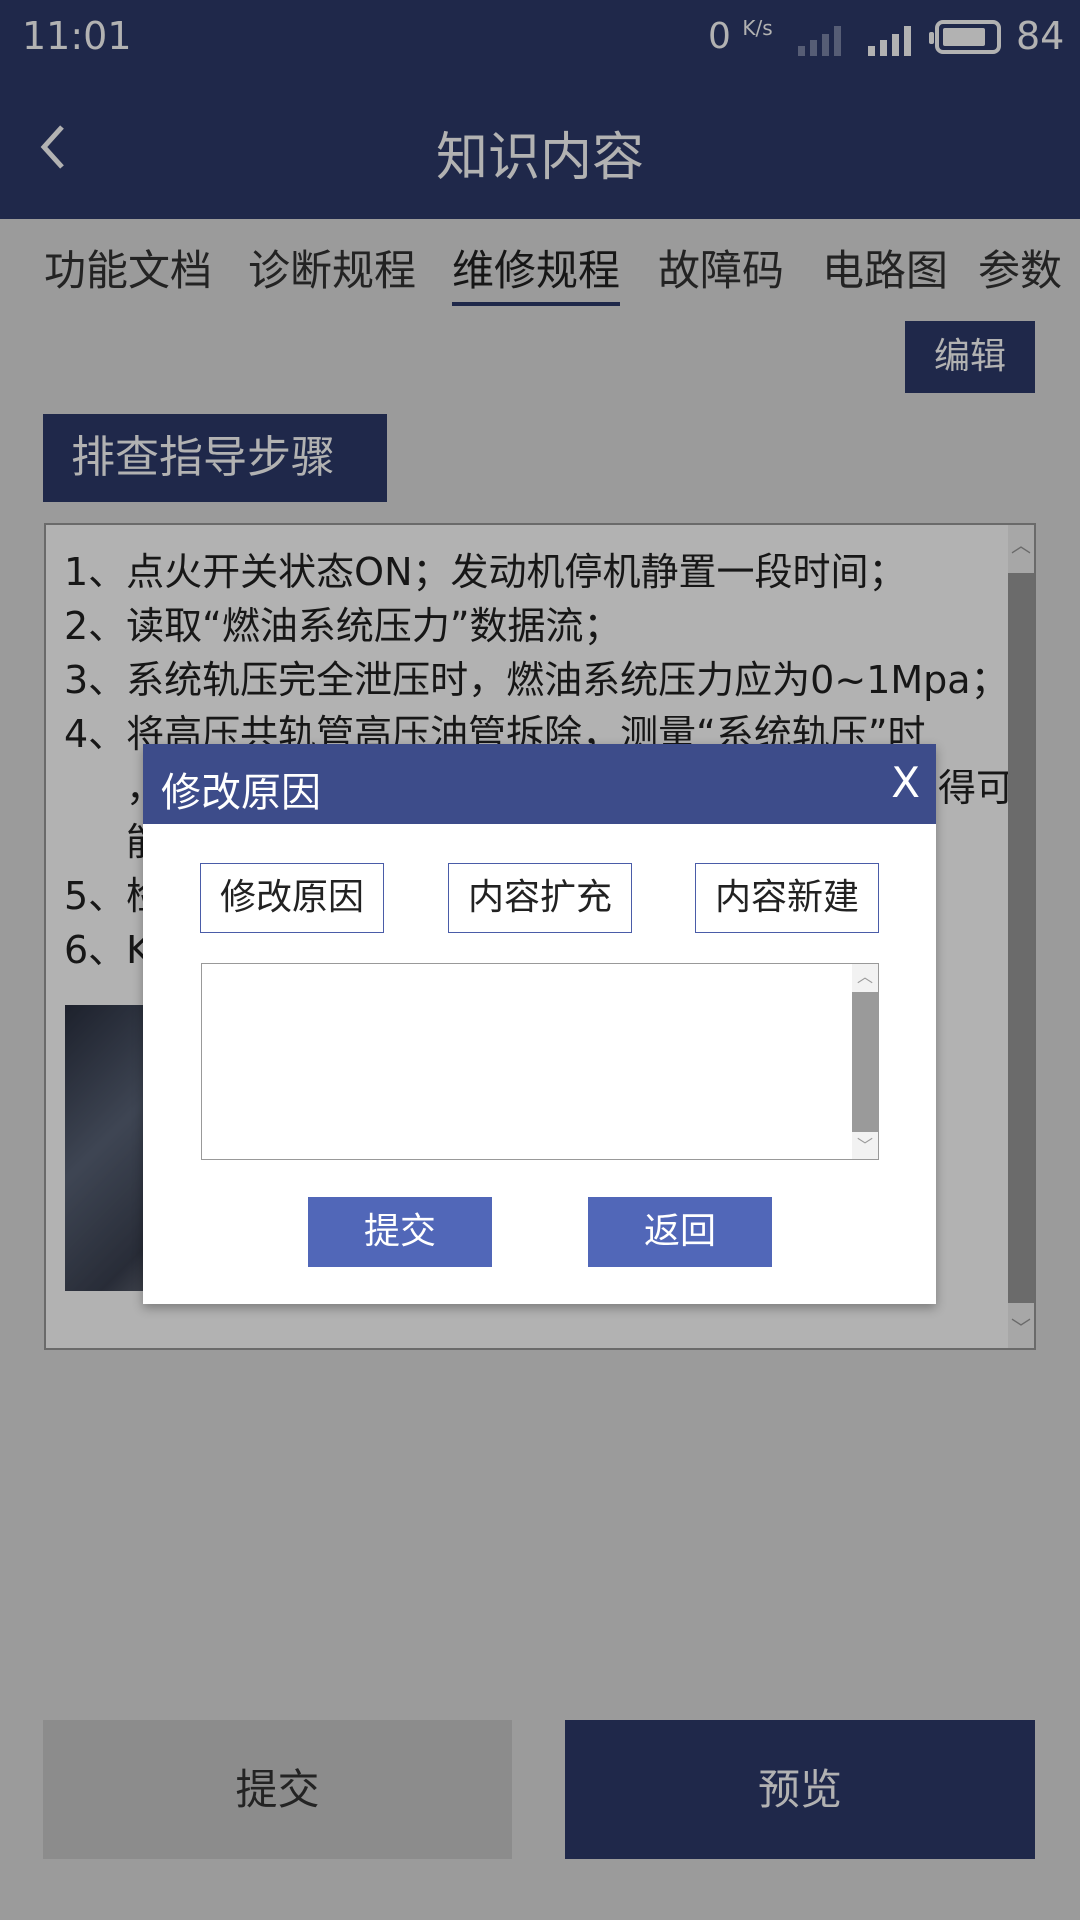 Image resolution: width=1080 pixels, height=1920 pixels. What do you see at coordinates (865, 977) in the screenshot?
I see `scroll-up-icon: ︿` at bounding box center [865, 977].